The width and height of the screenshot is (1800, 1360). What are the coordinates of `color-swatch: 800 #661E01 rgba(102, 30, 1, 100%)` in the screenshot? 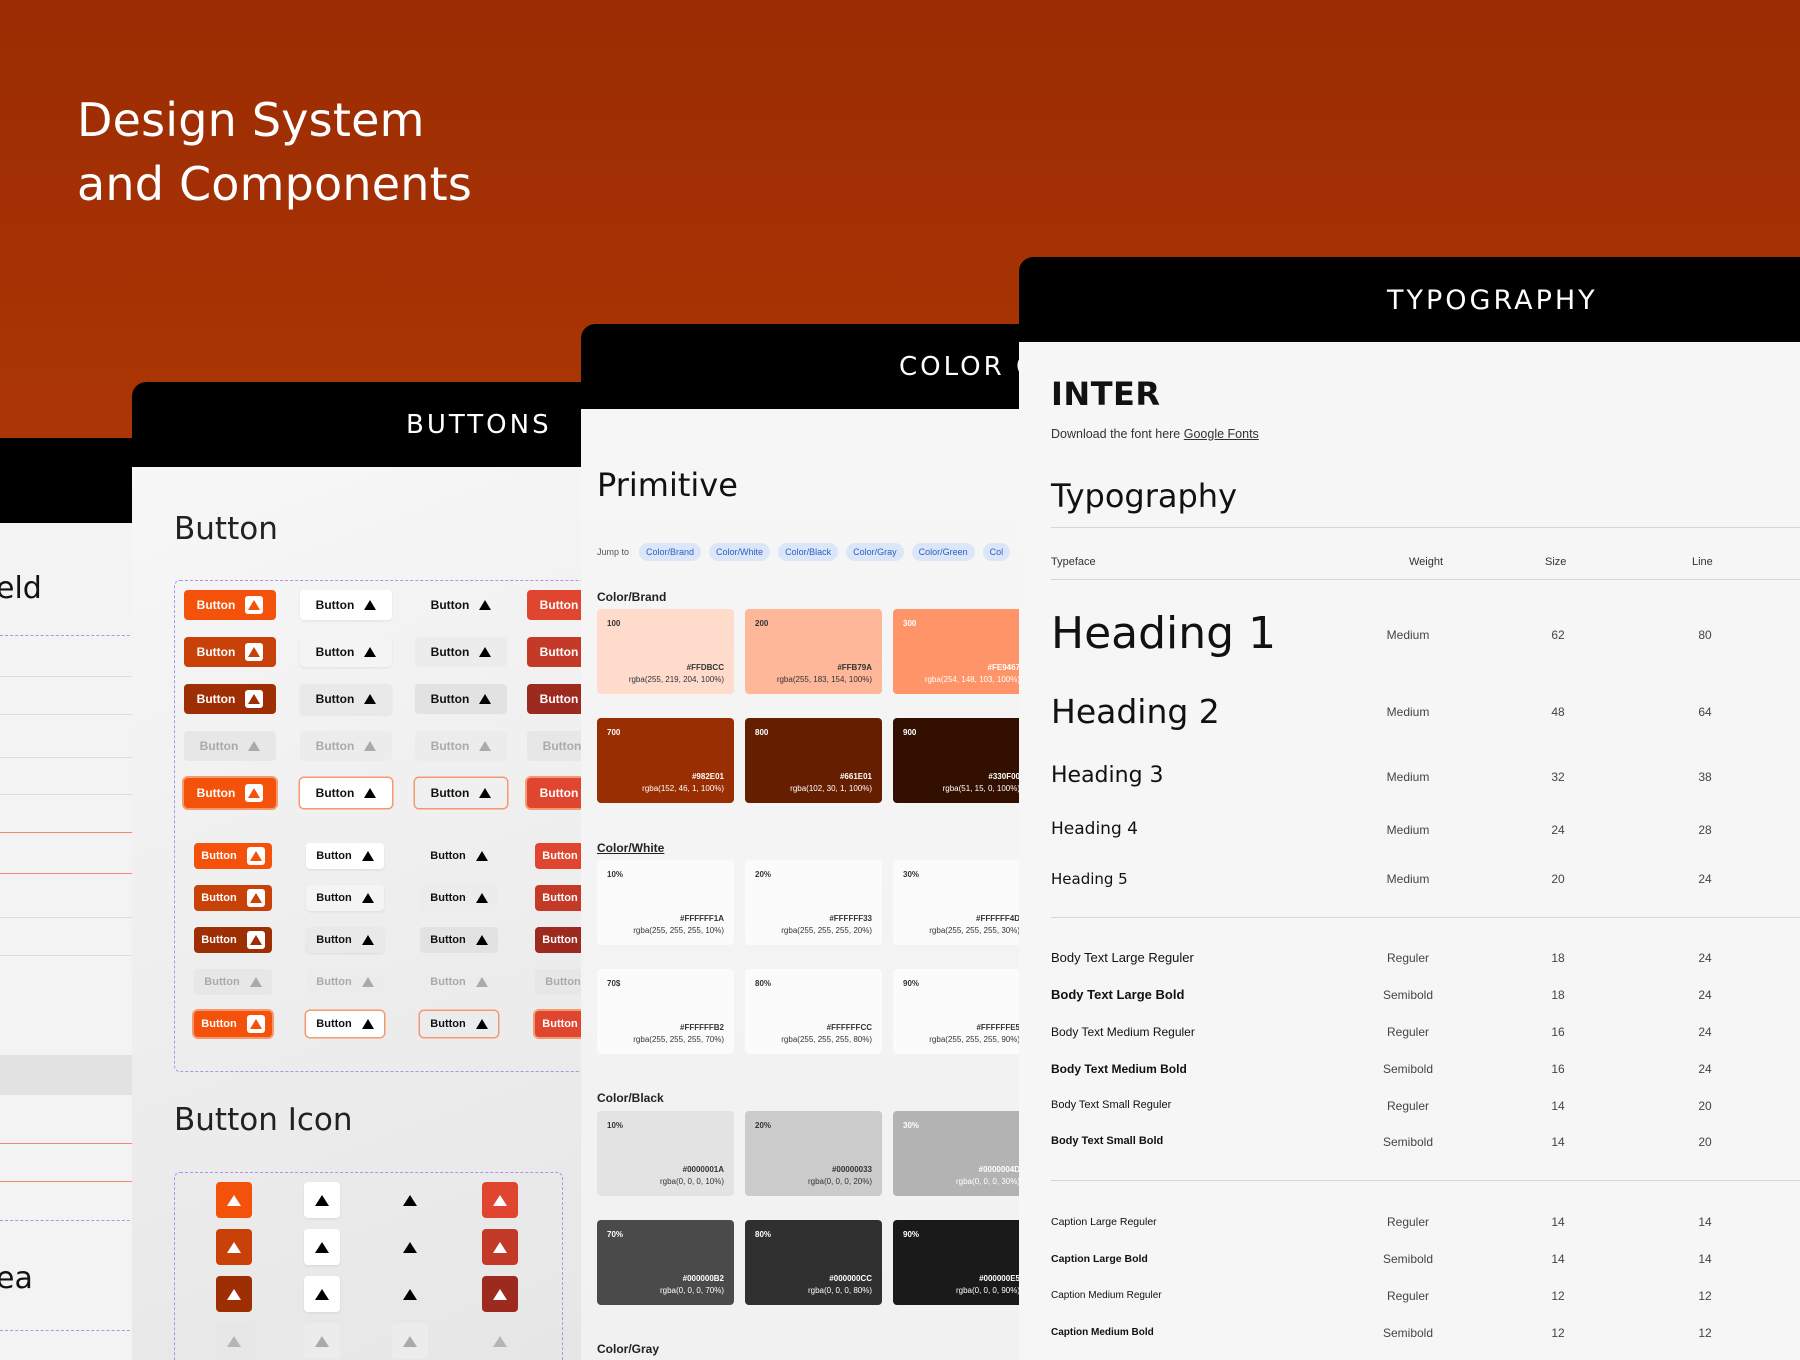 It's located at (813, 760).